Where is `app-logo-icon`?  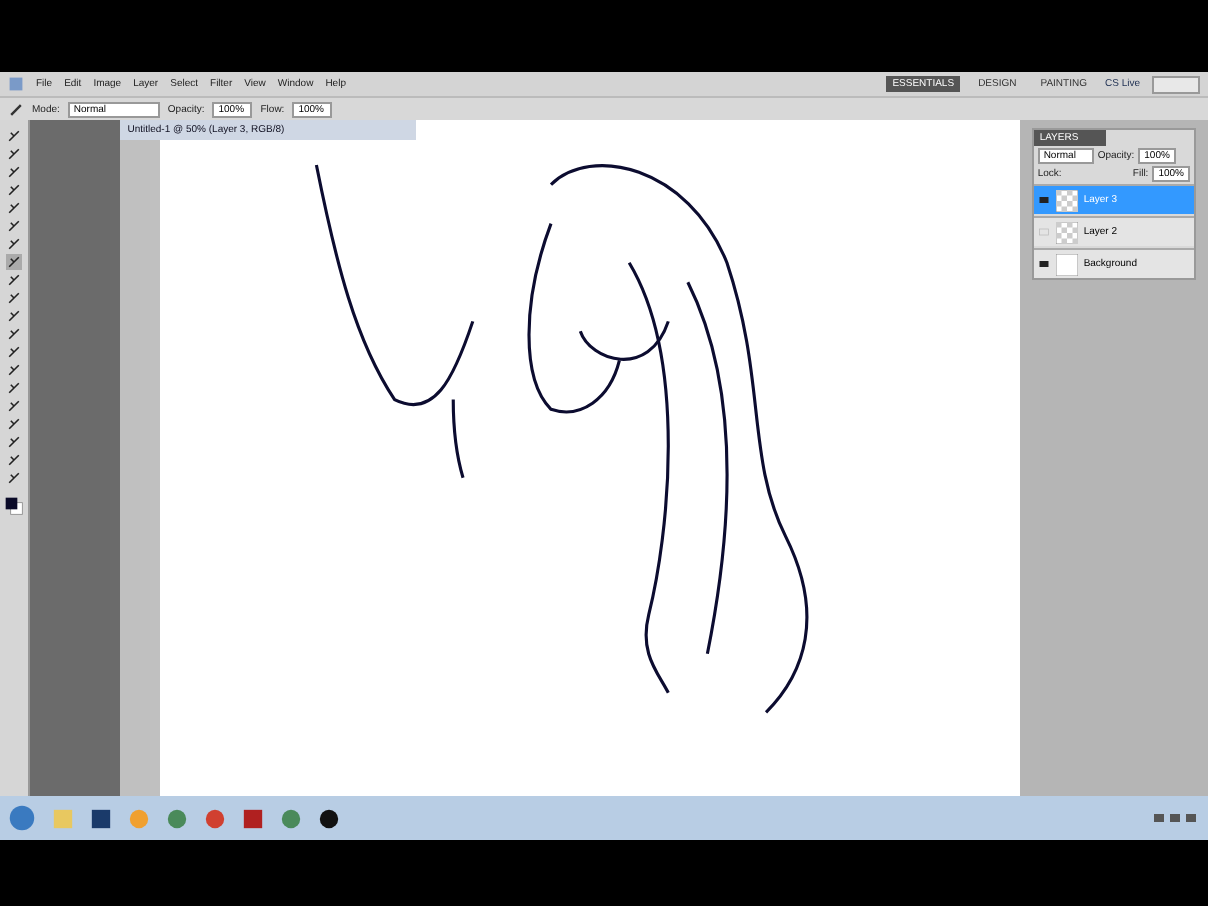 app-logo-icon is located at coordinates (16, 84).